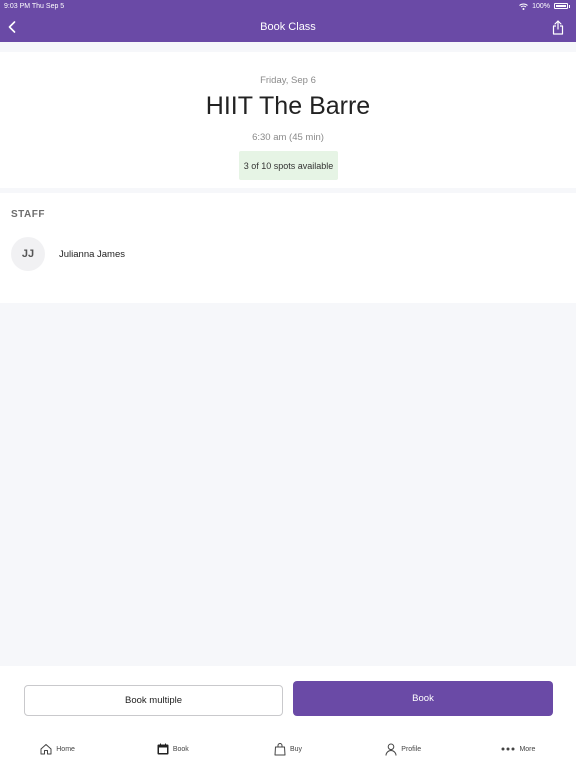 This screenshot has height=768, width=576. What do you see at coordinates (153, 700) in the screenshot?
I see `book-multiple-button: Book multiple` at bounding box center [153, 700].